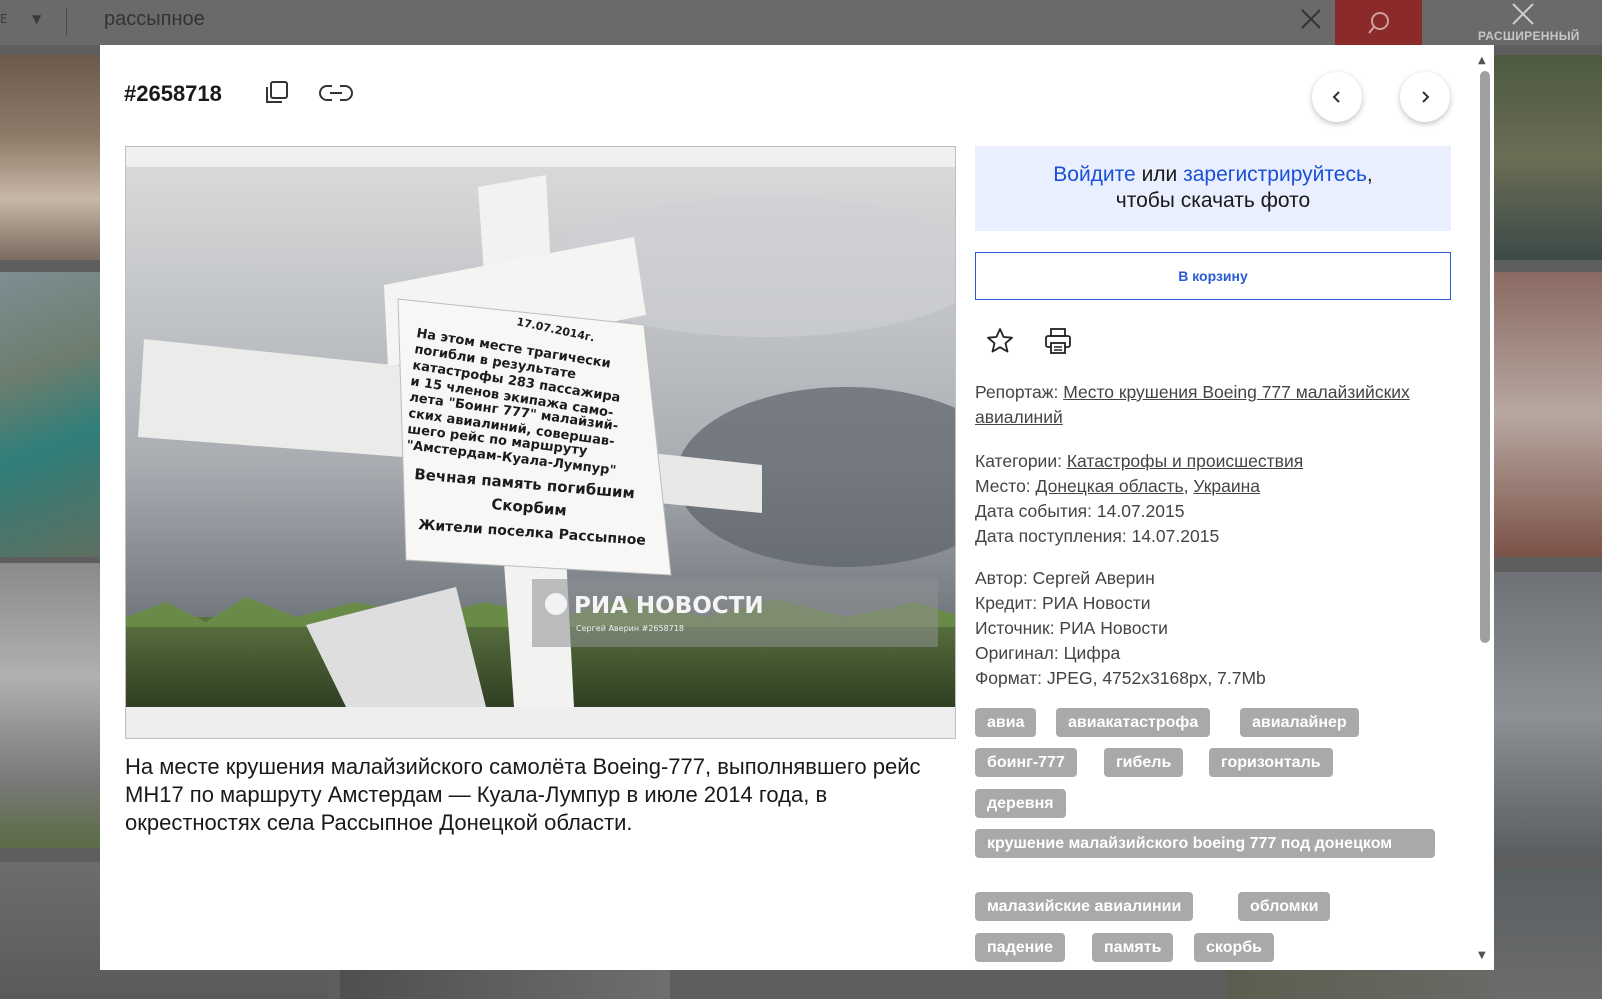 This screenshot has width=1602, height=999. Describe the element at coordinates (1482, 955) in the screenshot. I see `scroll-down-icon: ▼` at that location.